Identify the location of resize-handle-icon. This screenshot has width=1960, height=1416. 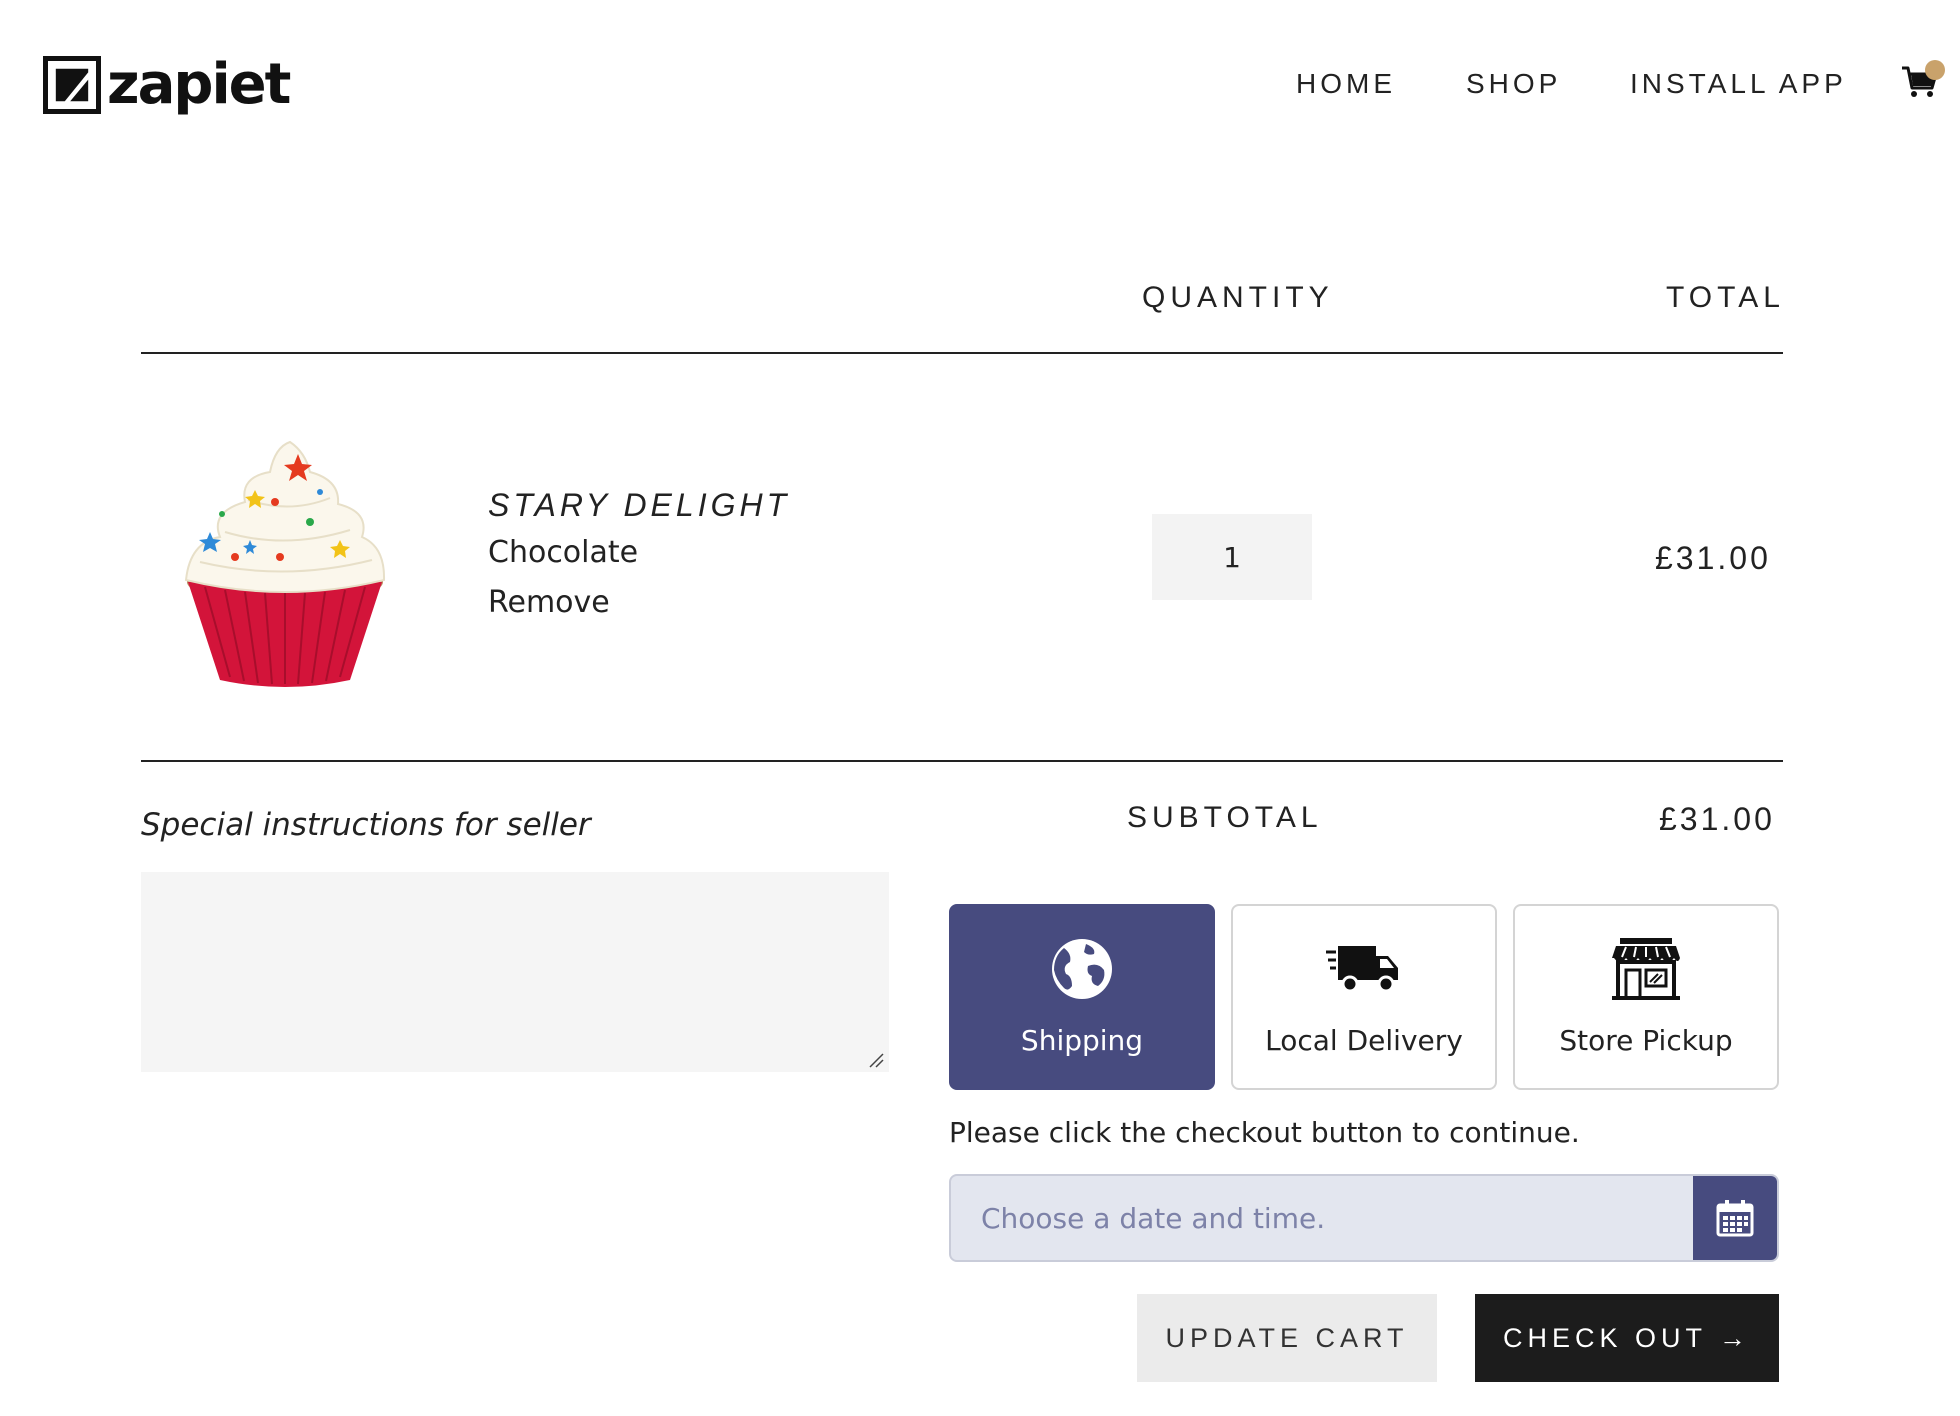
(876, 1060).